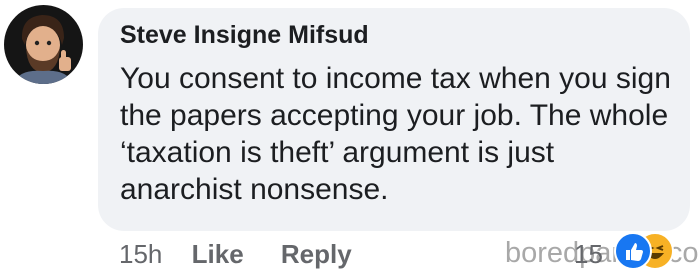 The width and height of the screenshot is (700, 280). I want to click on comment-timestamp: 15h, so click(140, 254).